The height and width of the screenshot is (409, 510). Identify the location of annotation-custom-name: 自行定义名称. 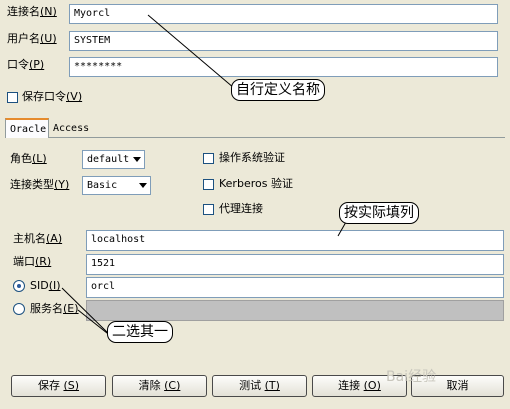
(278, 90).